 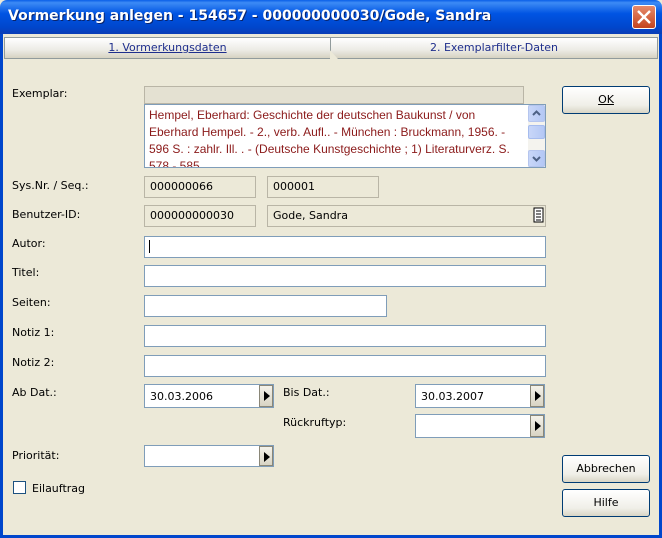 I want to click on ok-button: OK, so click(x=606, y=100).